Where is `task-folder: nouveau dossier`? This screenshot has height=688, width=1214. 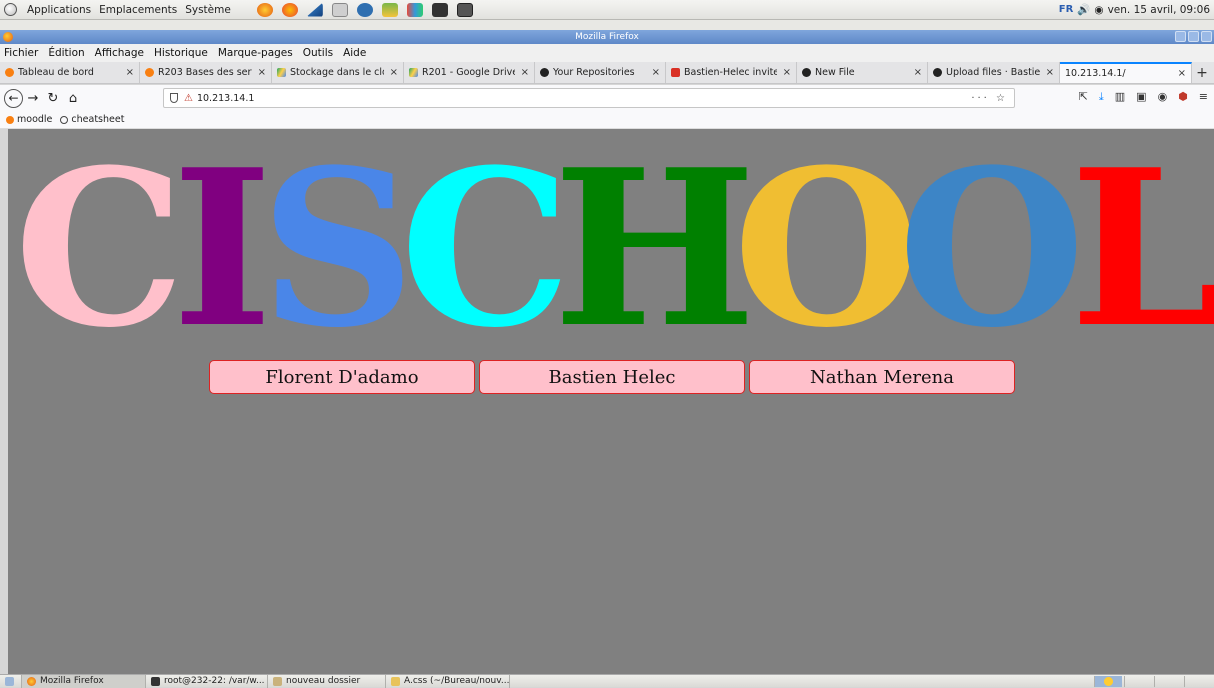
task-folder: nouveau dossier is located at coordinates (327, 681).